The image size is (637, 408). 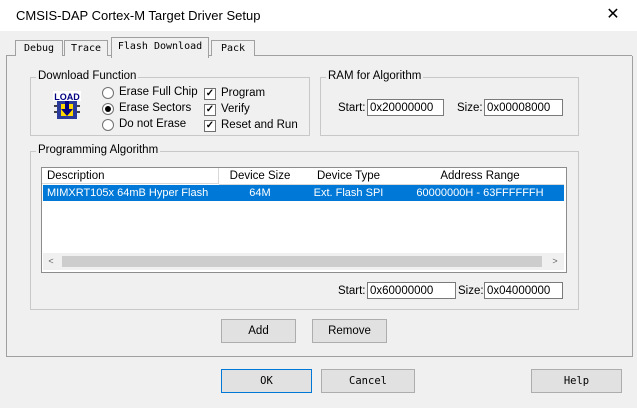 I want to click on do-not-erase-label: Do not Erase, so click(x=153, y=124).